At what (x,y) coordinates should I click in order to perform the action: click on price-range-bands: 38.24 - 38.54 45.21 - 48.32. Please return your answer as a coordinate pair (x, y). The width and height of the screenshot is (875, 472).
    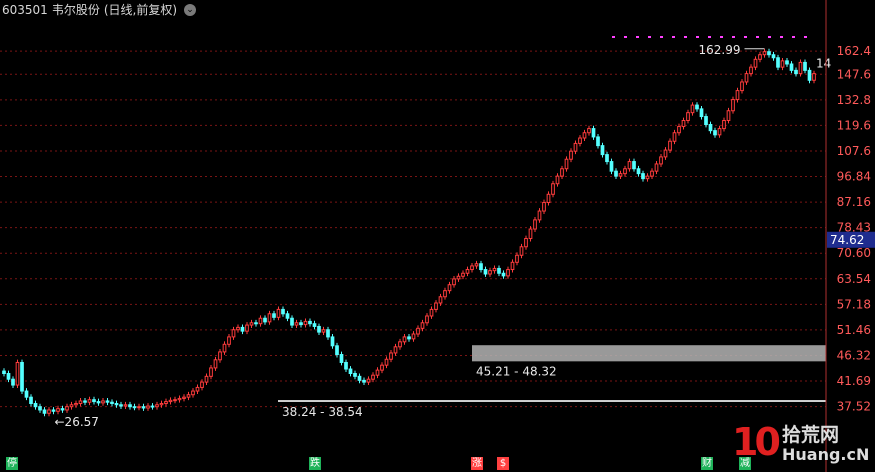
    Looking at the image, I should click on (552, 382).